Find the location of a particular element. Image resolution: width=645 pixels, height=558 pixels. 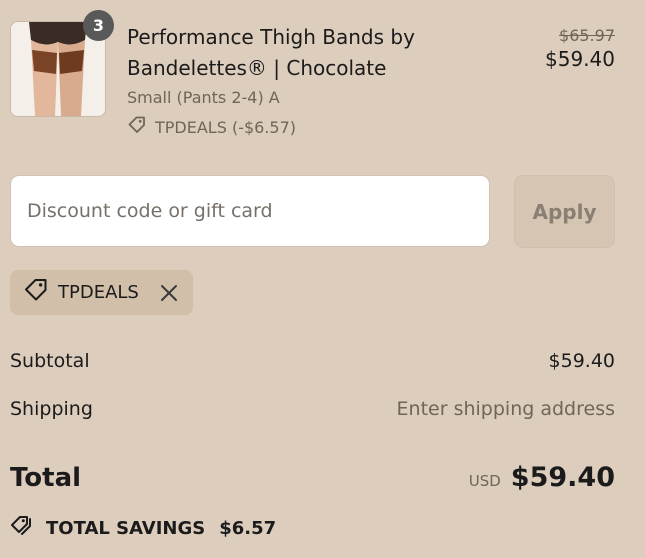

total-amount: USD $59.40 is located at coordinates (542, 477).